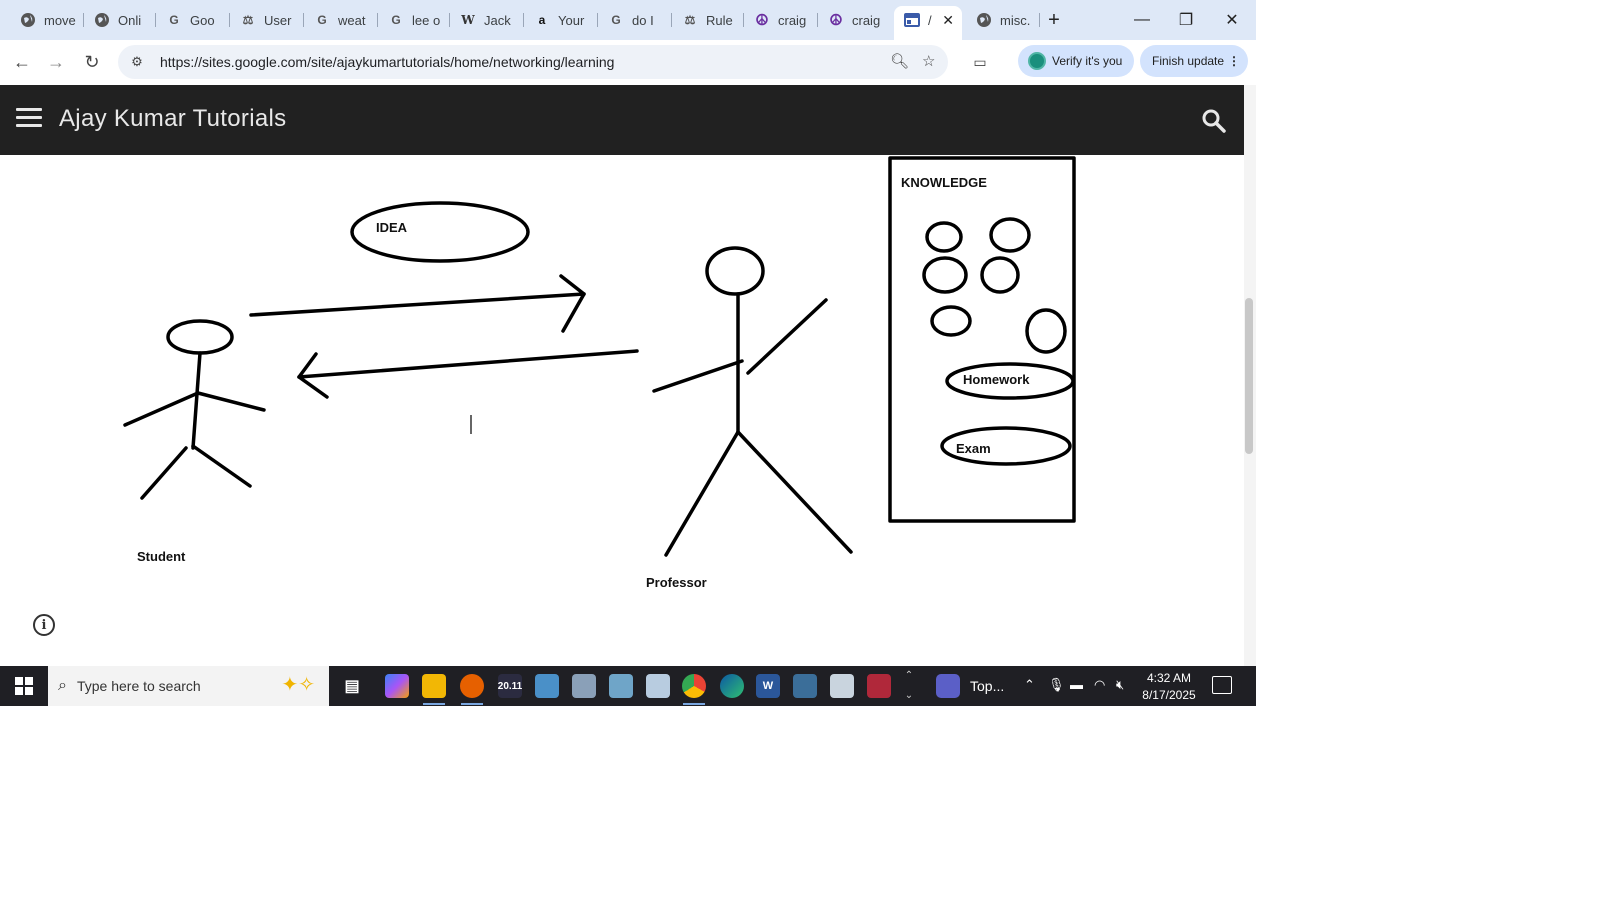 The width and height of the screenshot is (1600, 900). Describe the element at coordinates (397, 686) in the screenshot. I see `copilot-icon` at that location.